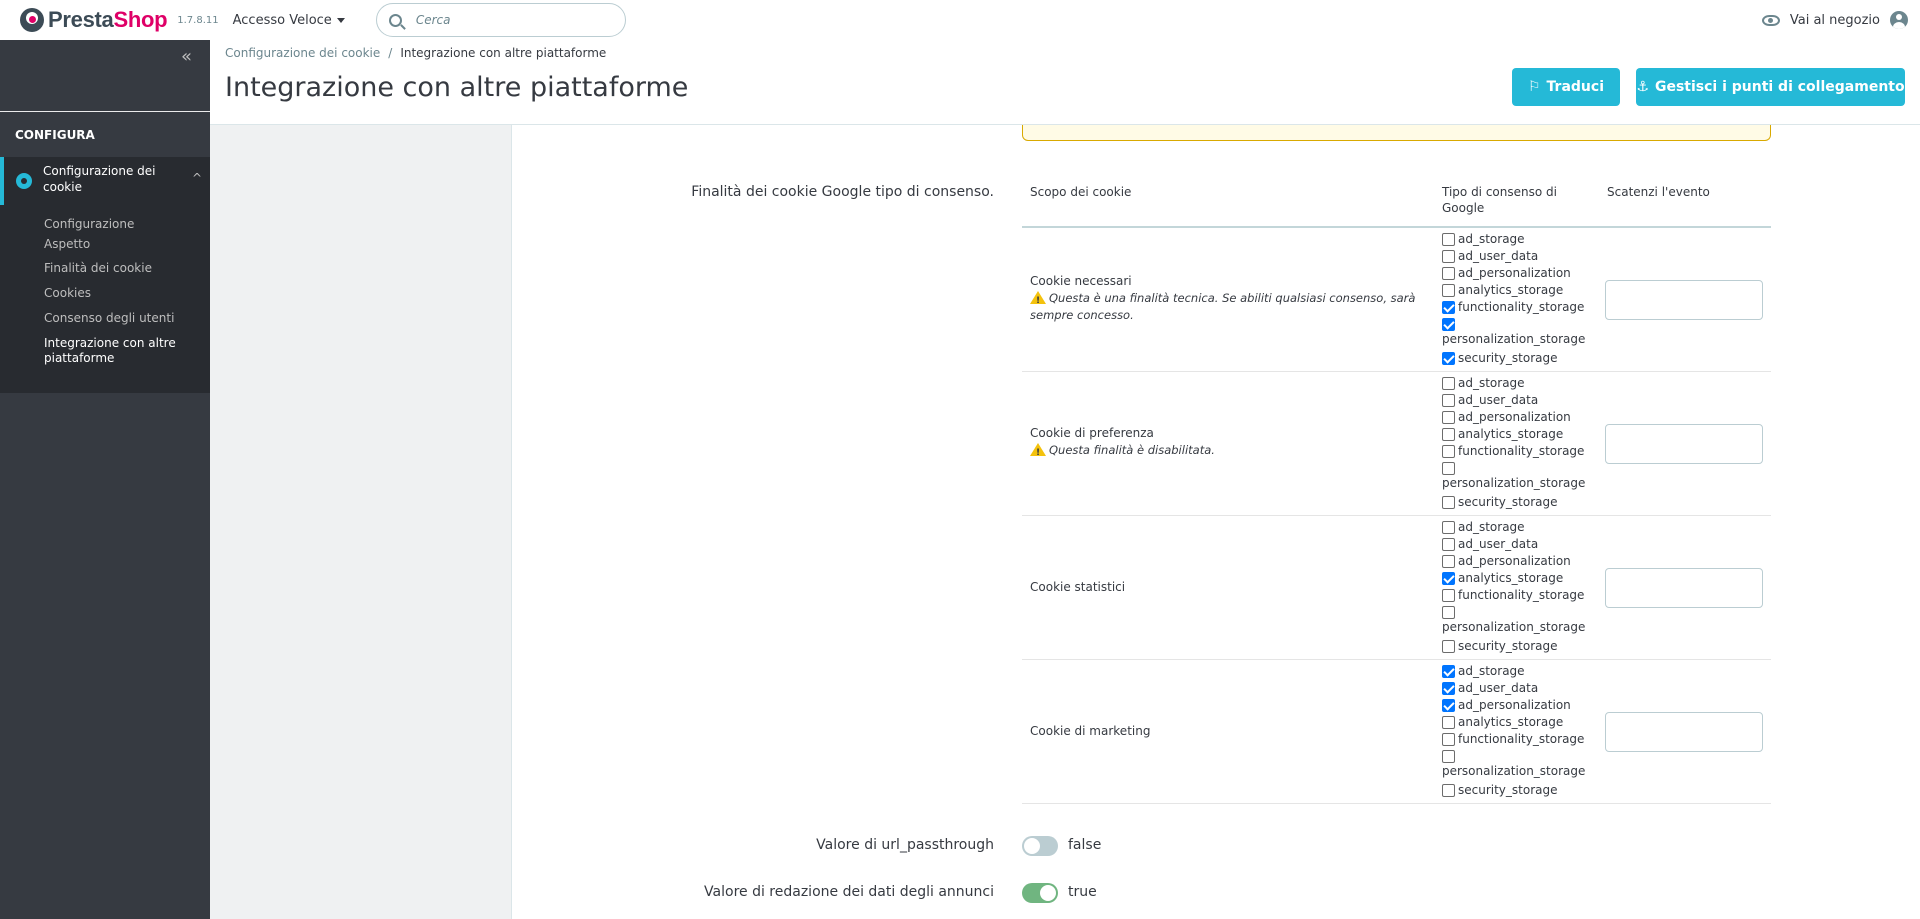  Describe the element at coordinates (119, 268) in the screenshot. I see `sidebar-subitem-purposes: Finalità dei cookie` at that location.